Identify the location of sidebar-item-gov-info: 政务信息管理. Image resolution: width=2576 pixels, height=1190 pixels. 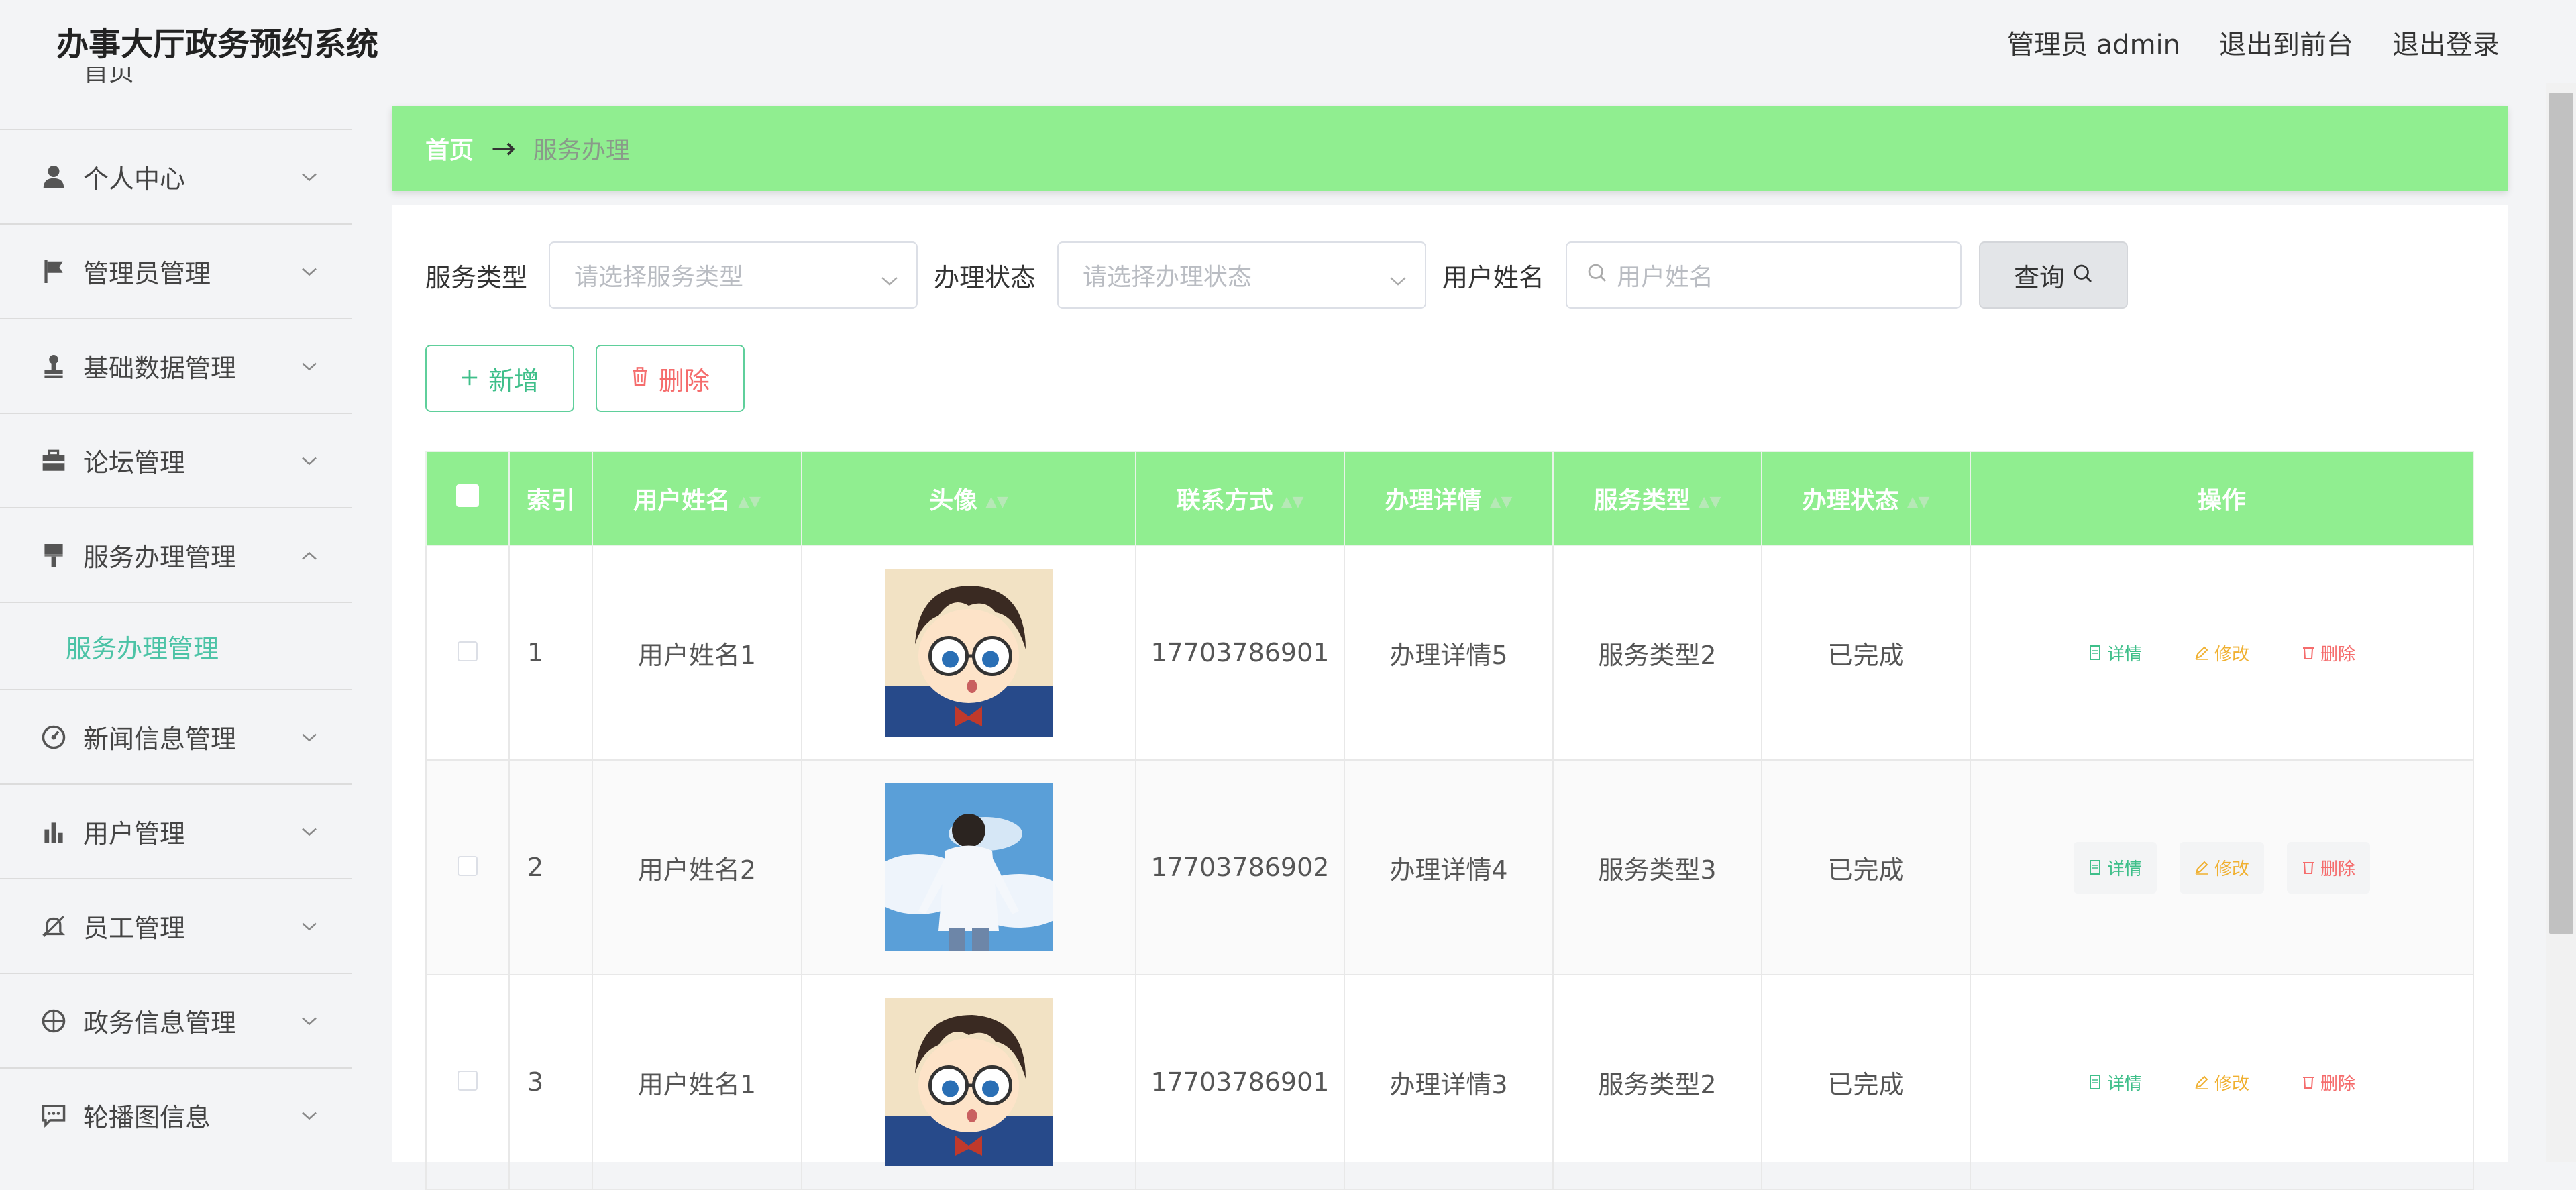
(176, 1021).